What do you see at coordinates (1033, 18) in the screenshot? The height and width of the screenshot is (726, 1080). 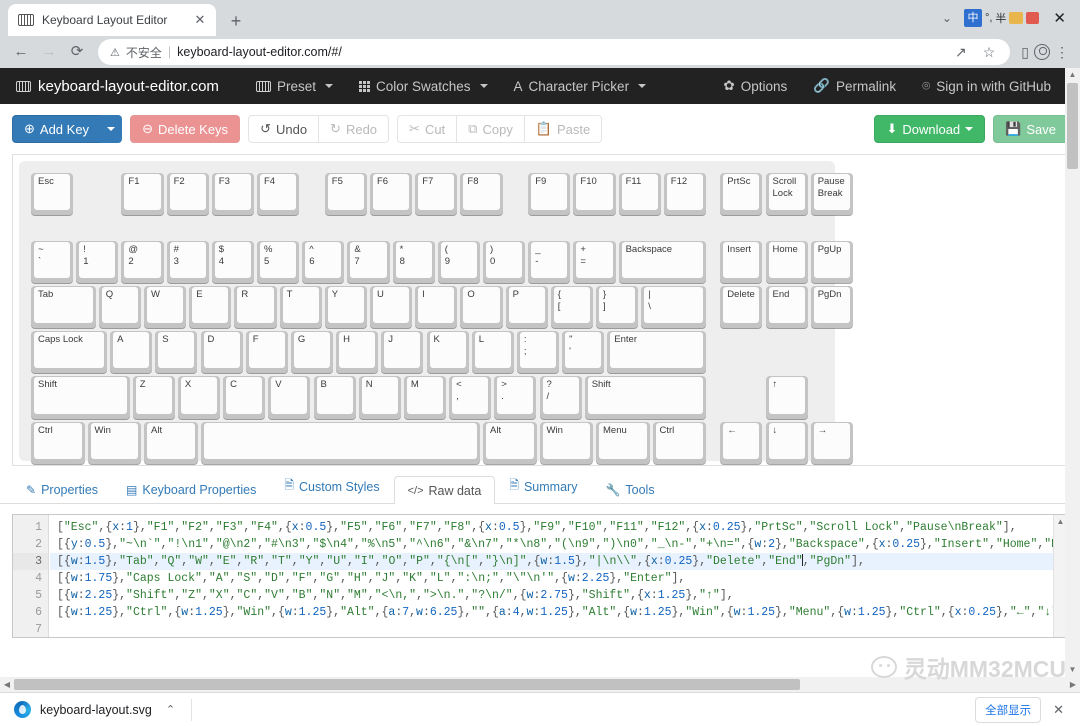 I see `ime-settings-icon` at bounding box center [1033, 18].